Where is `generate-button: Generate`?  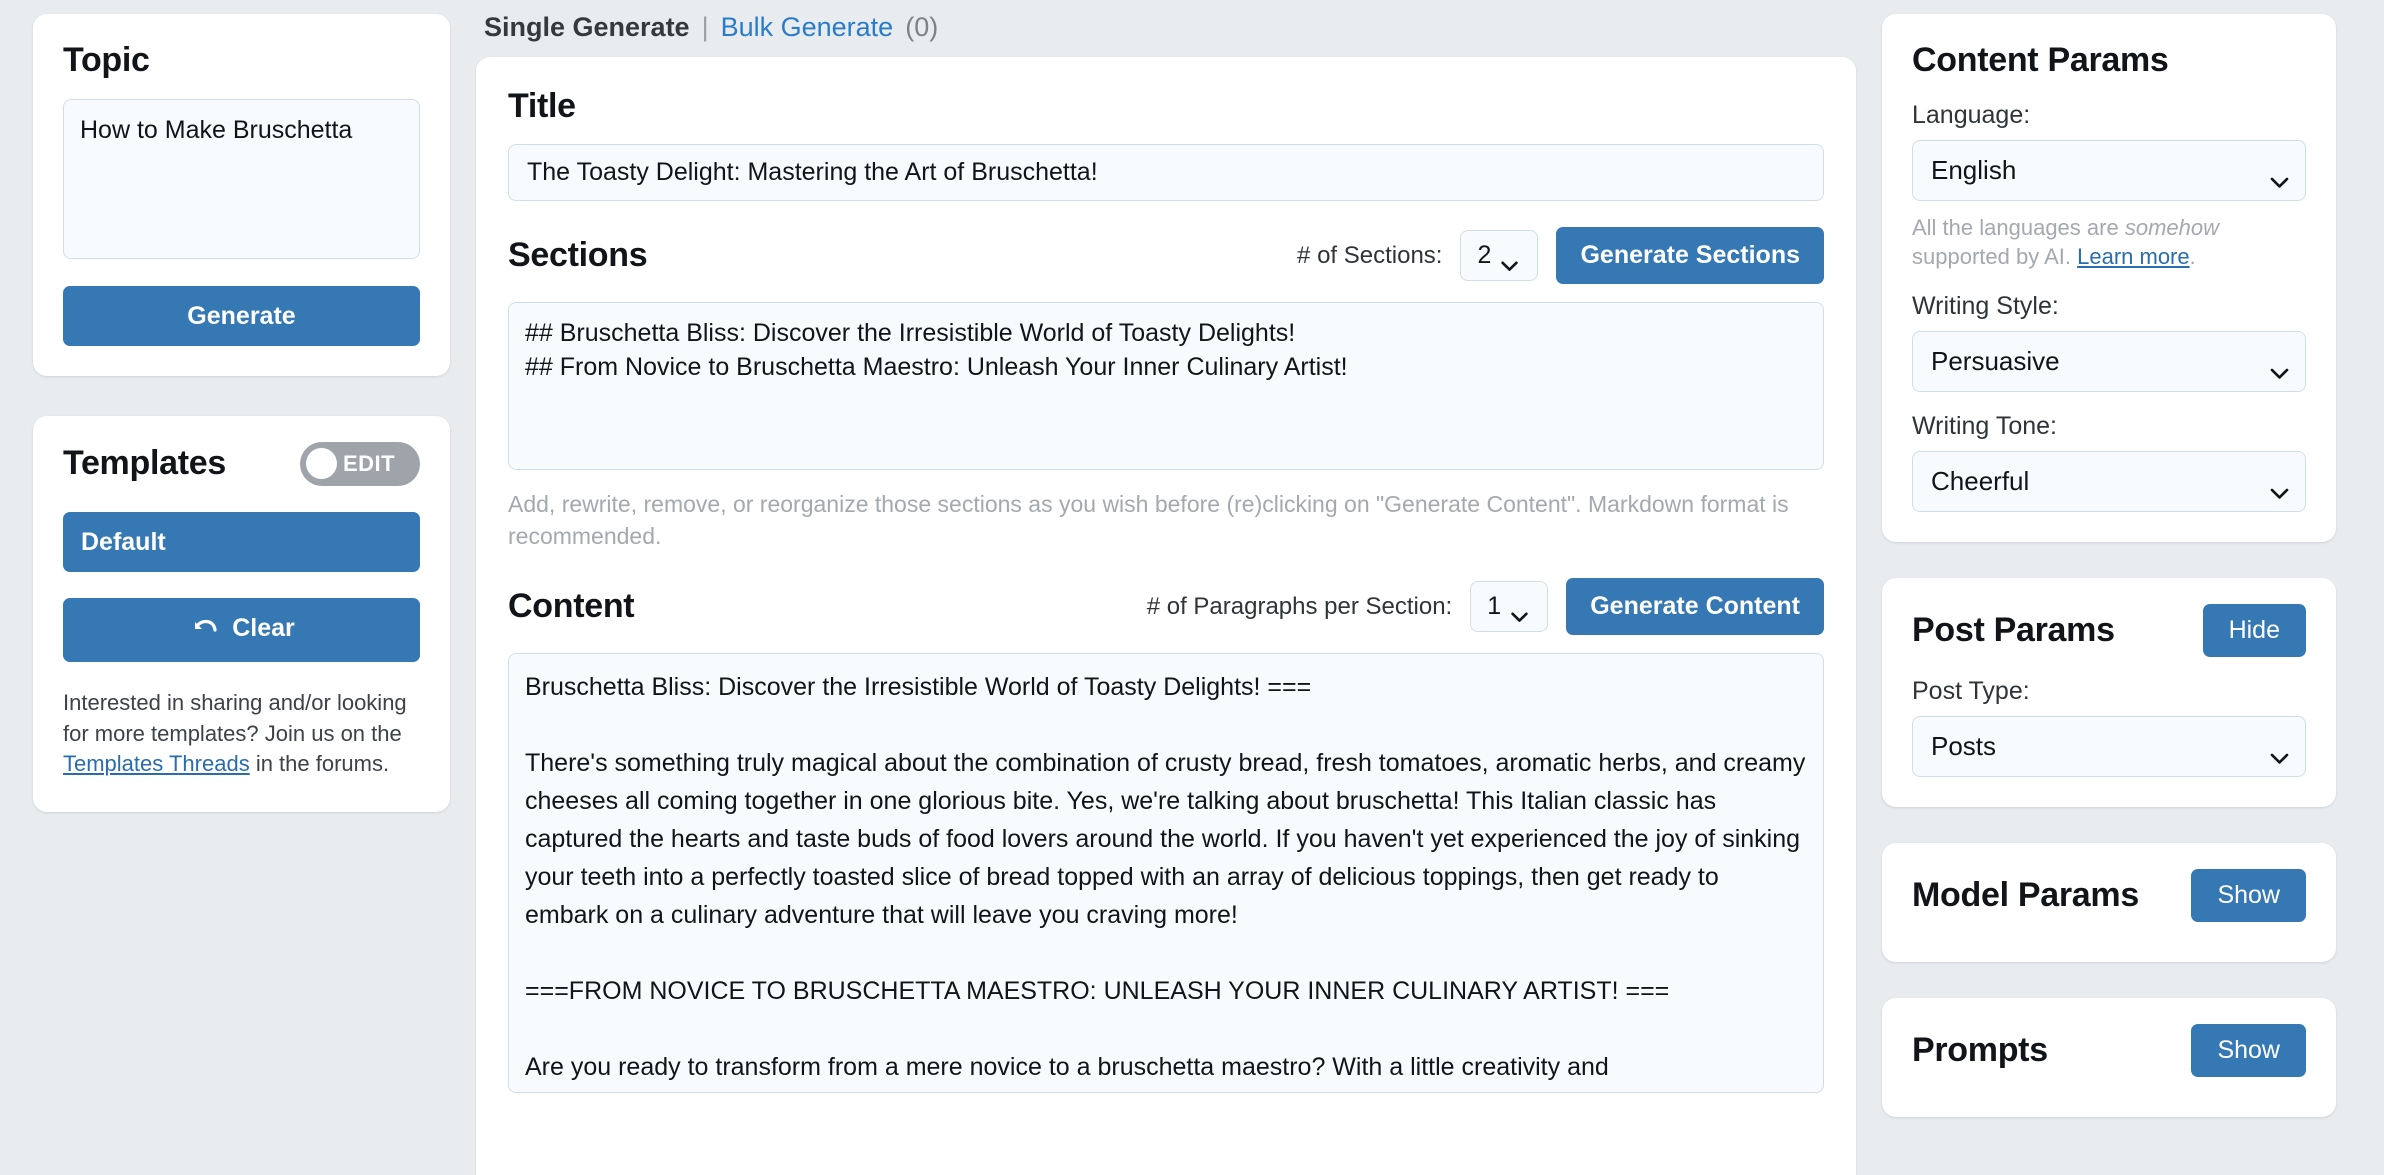 generate-button: Generate is located at coordinates (241, 315).